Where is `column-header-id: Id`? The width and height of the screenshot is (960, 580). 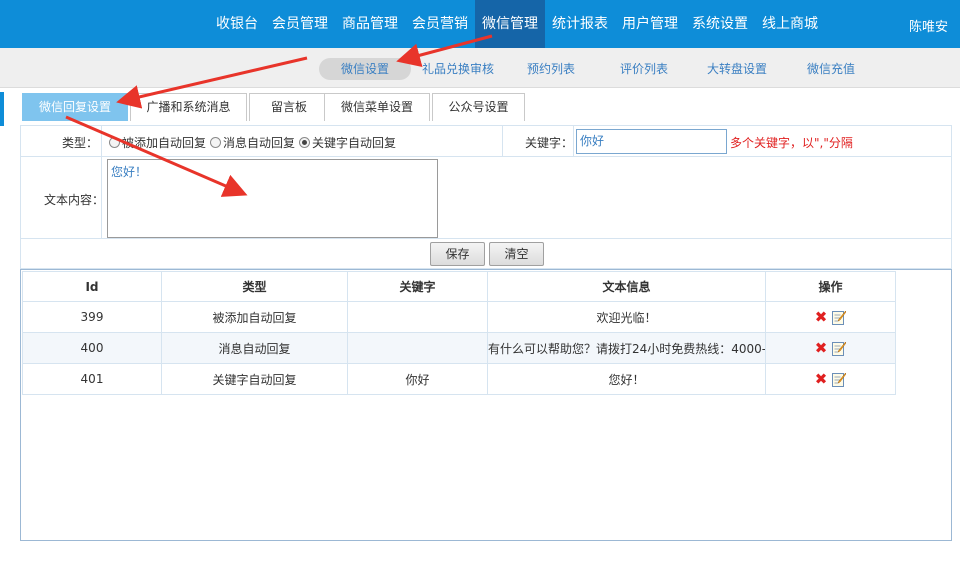 column-header-id: Id is located at coordinates (92, 286).